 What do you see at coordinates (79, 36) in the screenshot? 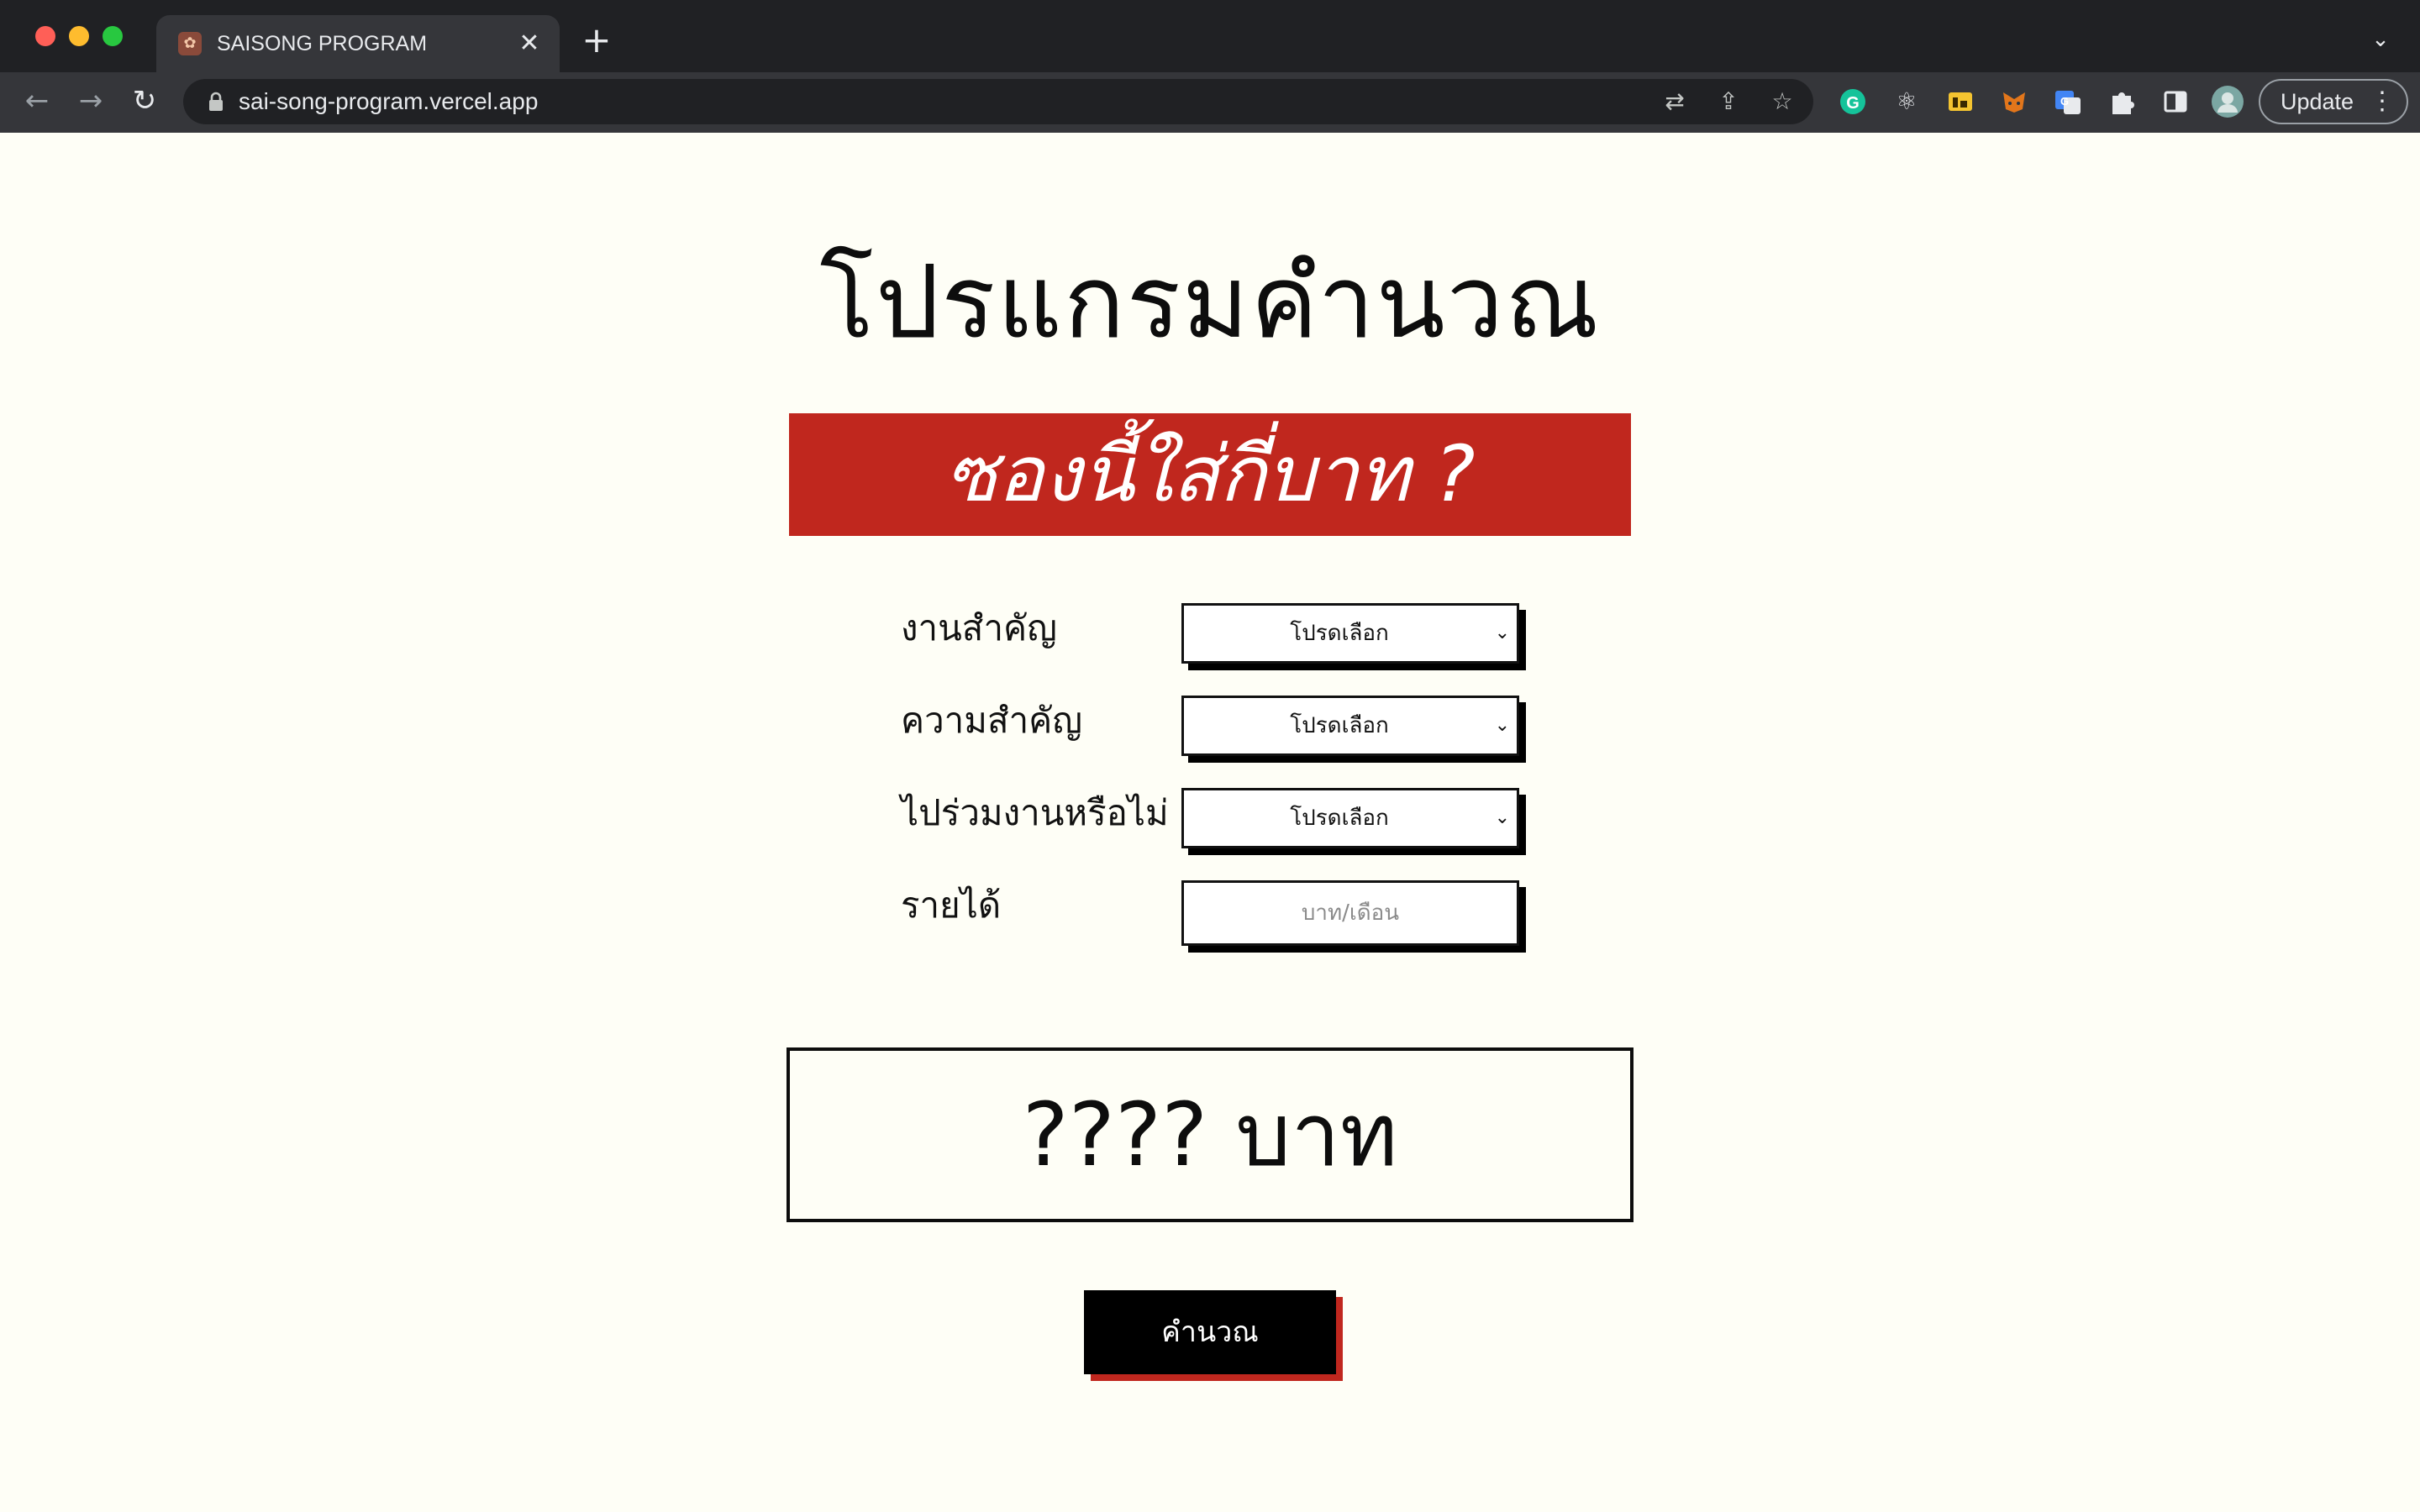
I see `minimize-window-button` at bounding box center [79, 36].